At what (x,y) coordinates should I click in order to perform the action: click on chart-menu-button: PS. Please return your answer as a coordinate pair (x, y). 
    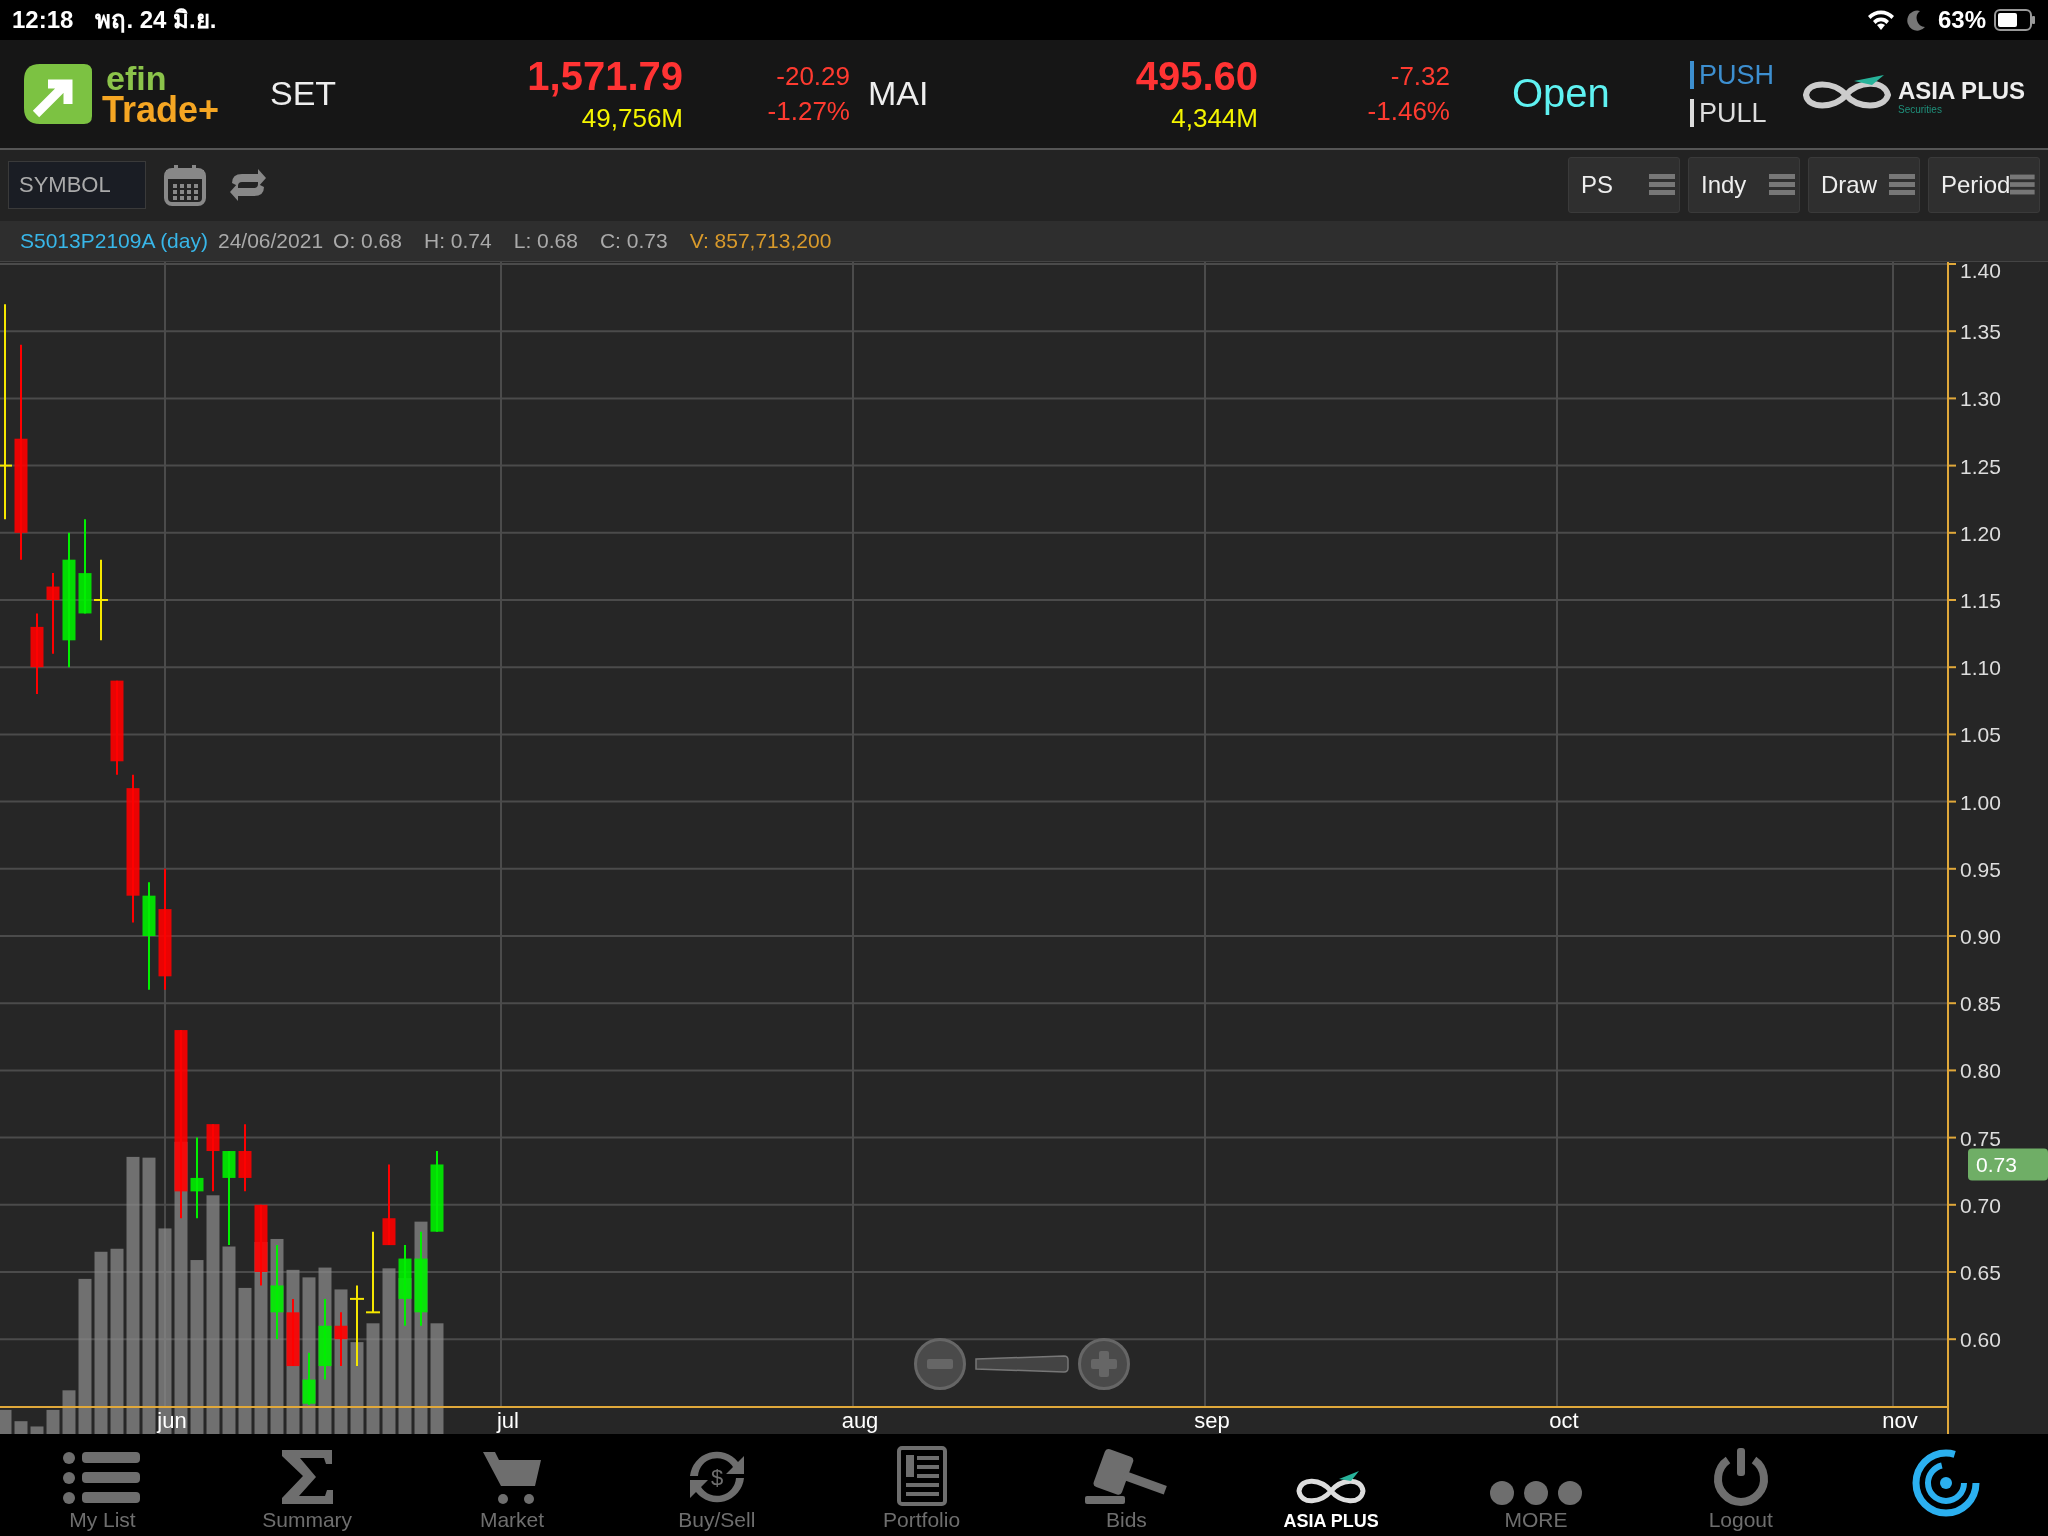
    Looking at the image, I should click on (1624, 185).